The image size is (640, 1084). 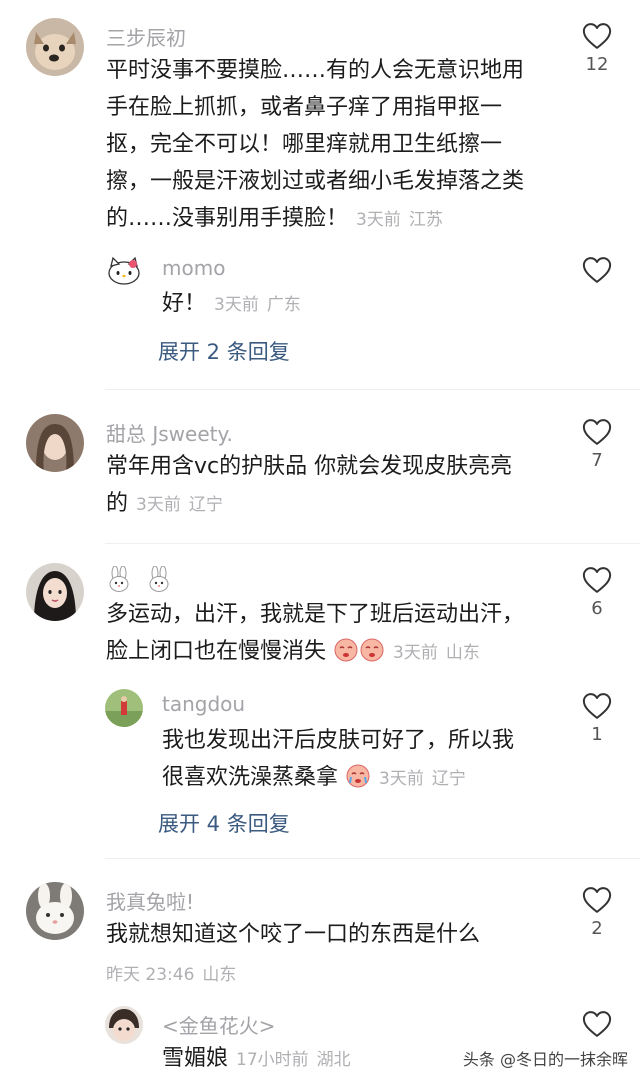 What do you see at coordinates (597, 460) in the screenshot?
I see `like-count: 7` at bounding box center [597, 460].